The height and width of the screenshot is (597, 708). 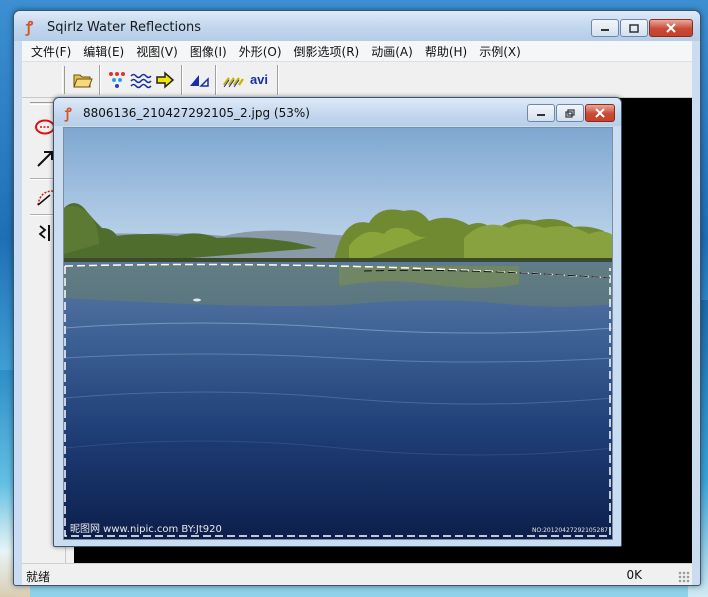 What do you see at coordinates (44, 233) in the screenshot?
I see `split-tool-icon` at bounding box center [44, 233].